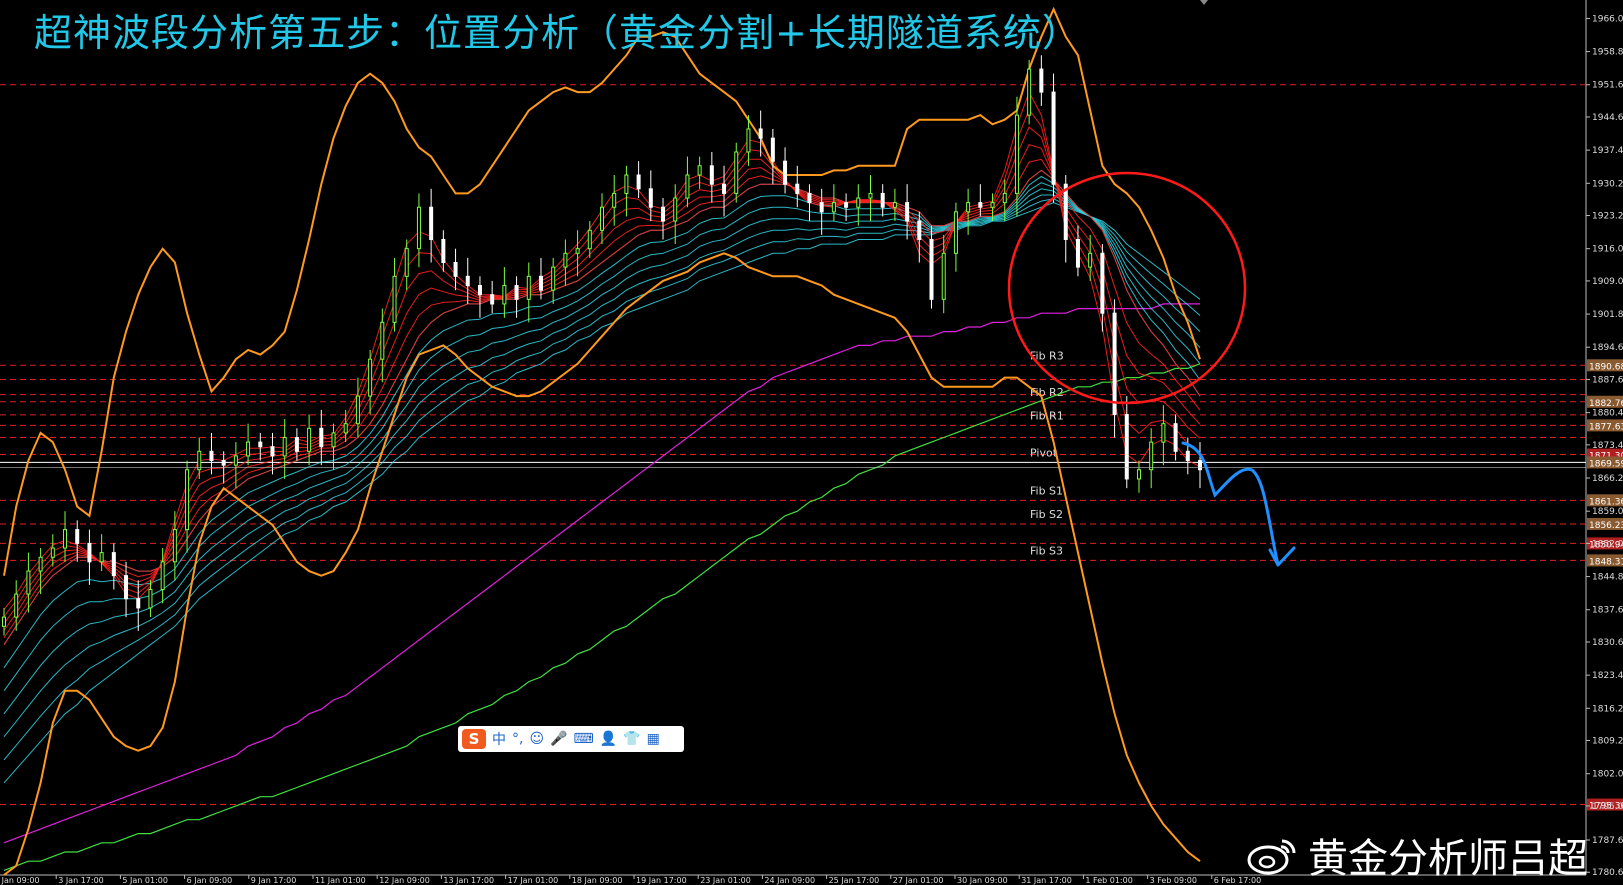  I want to click on emoji-icon: ☺, so click(536, 739).